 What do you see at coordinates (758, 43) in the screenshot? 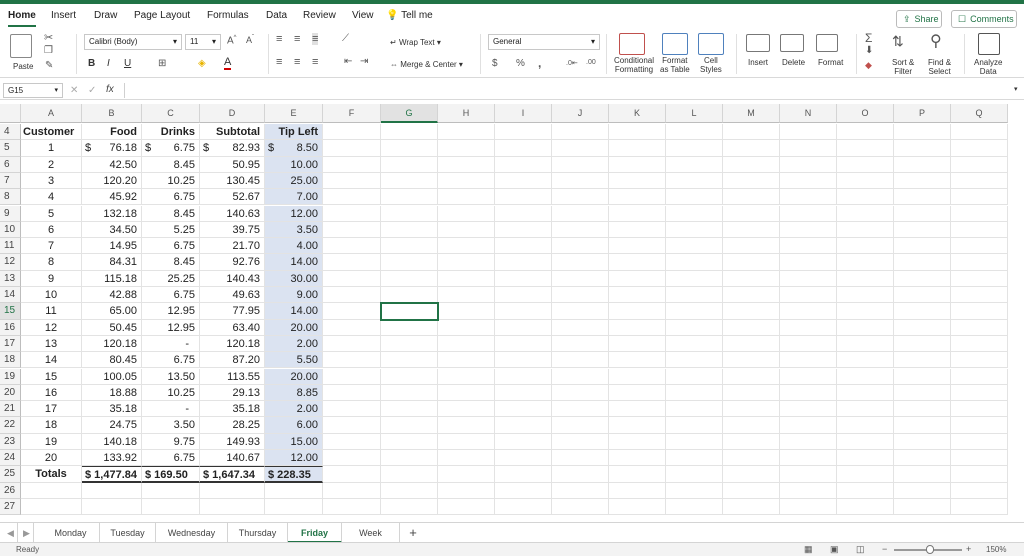
I see `insert-cells-icon` at bounding box center [758, 43].